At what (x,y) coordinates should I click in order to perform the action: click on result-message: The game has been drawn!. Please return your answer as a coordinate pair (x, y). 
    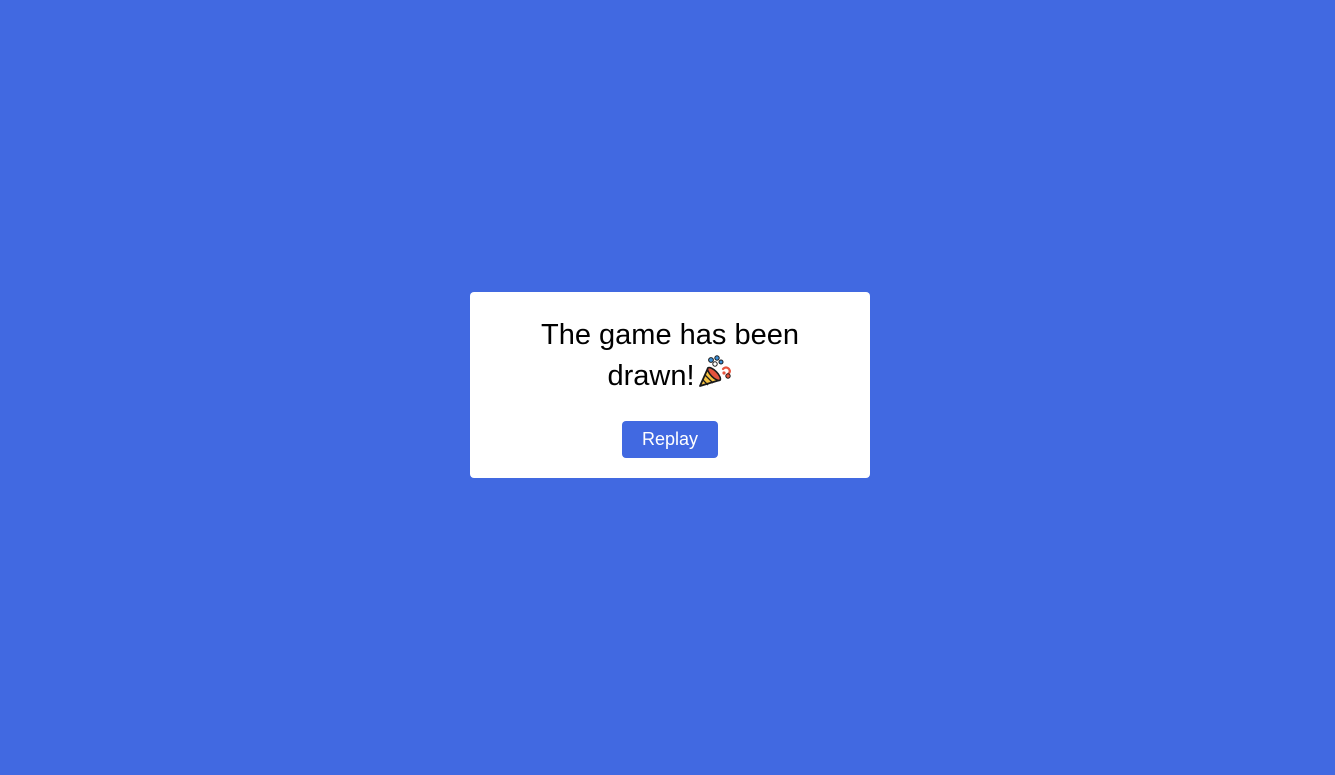
    Looking at the image, I should click on (670, 355).